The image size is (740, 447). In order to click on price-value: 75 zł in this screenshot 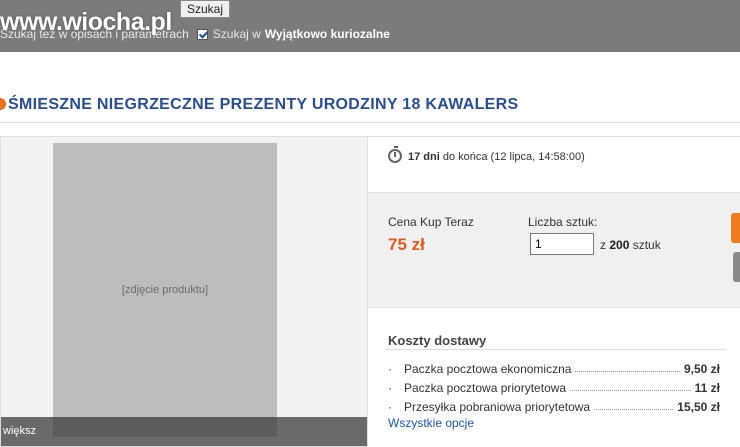, I will do `click(406, 244)`.